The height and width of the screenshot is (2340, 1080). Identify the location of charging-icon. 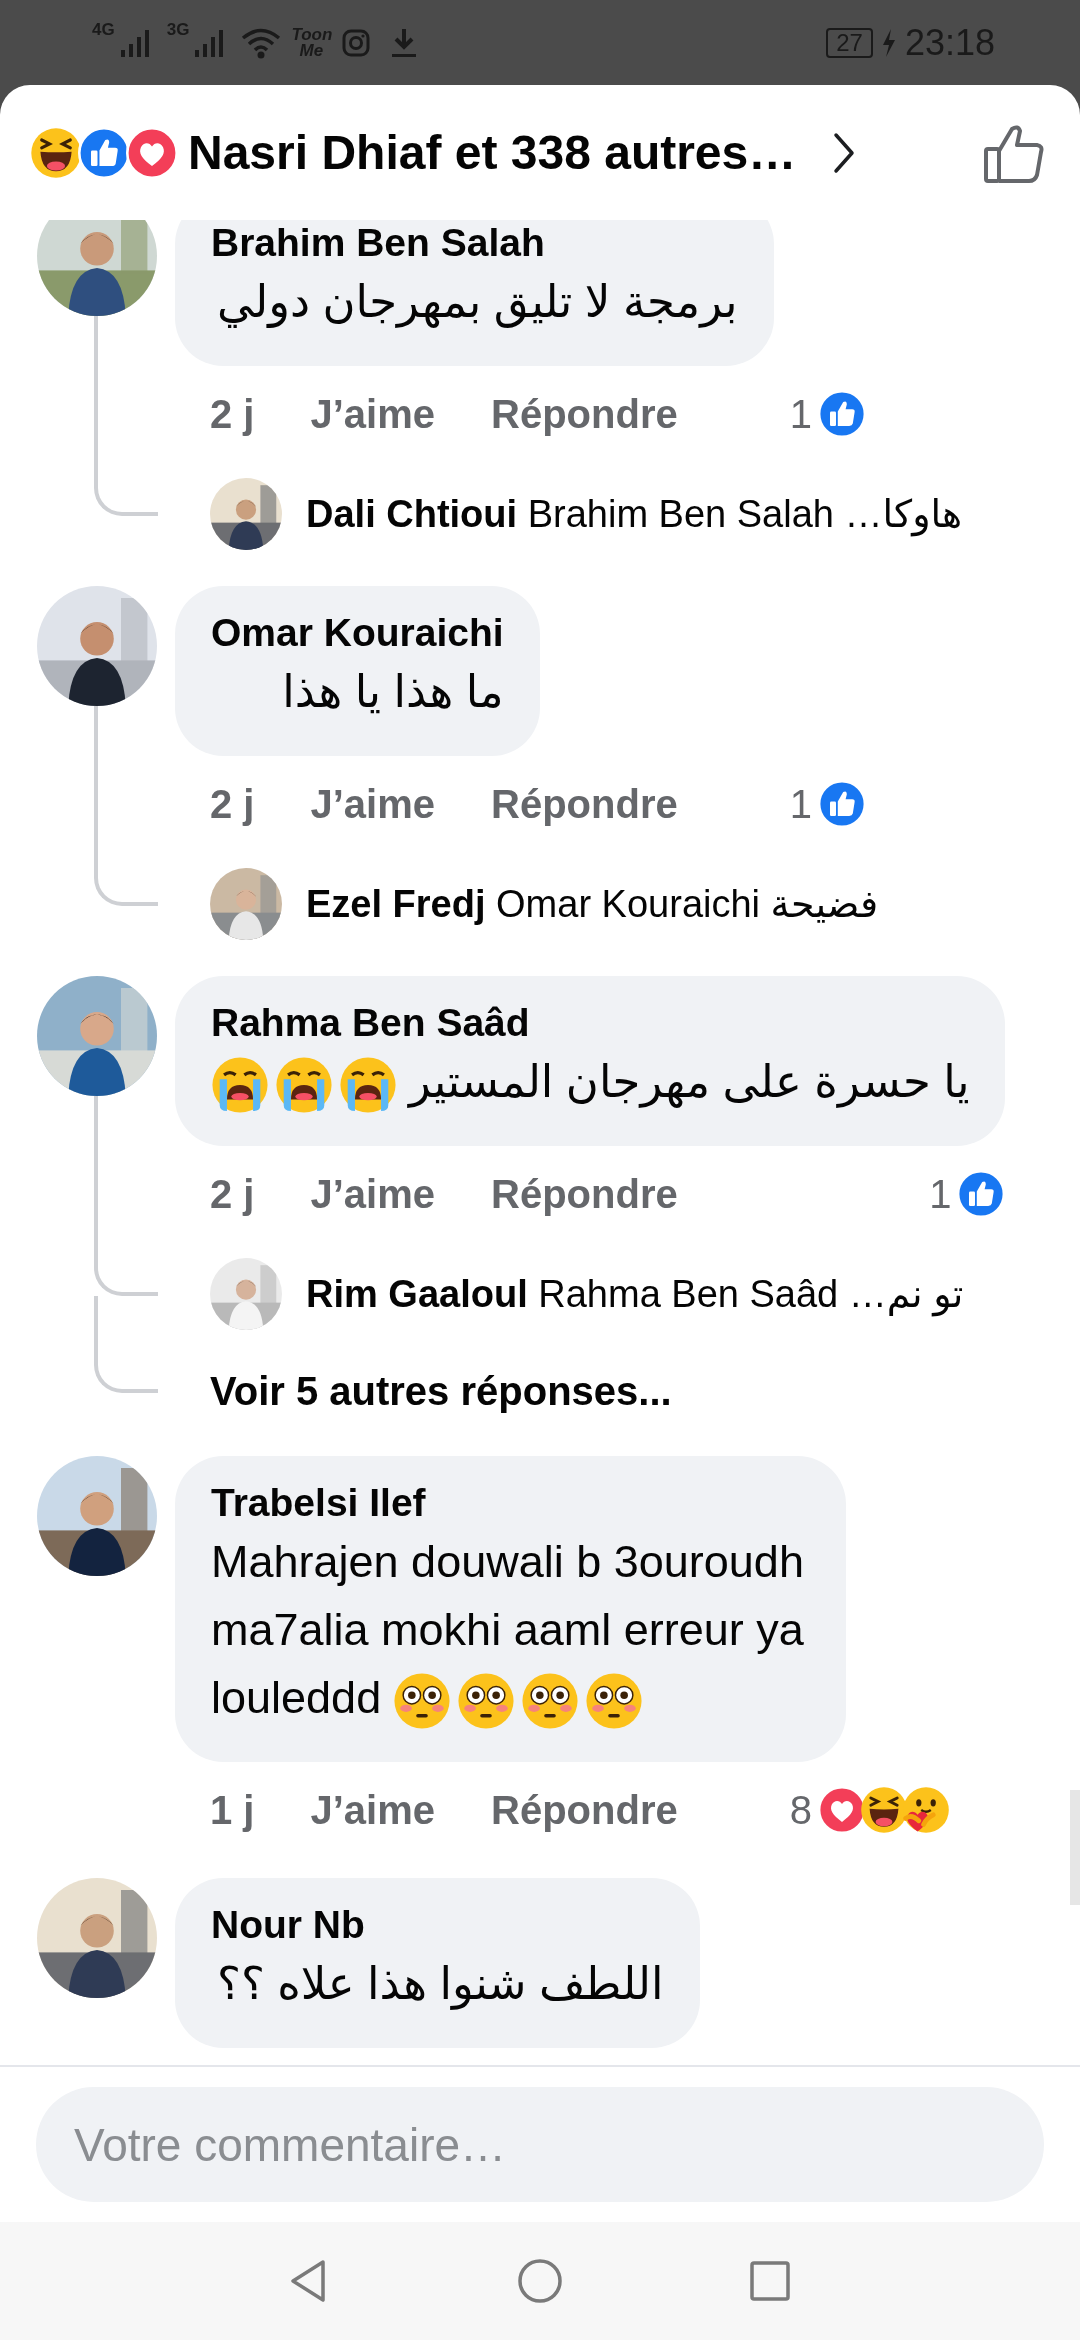
(888, 42).